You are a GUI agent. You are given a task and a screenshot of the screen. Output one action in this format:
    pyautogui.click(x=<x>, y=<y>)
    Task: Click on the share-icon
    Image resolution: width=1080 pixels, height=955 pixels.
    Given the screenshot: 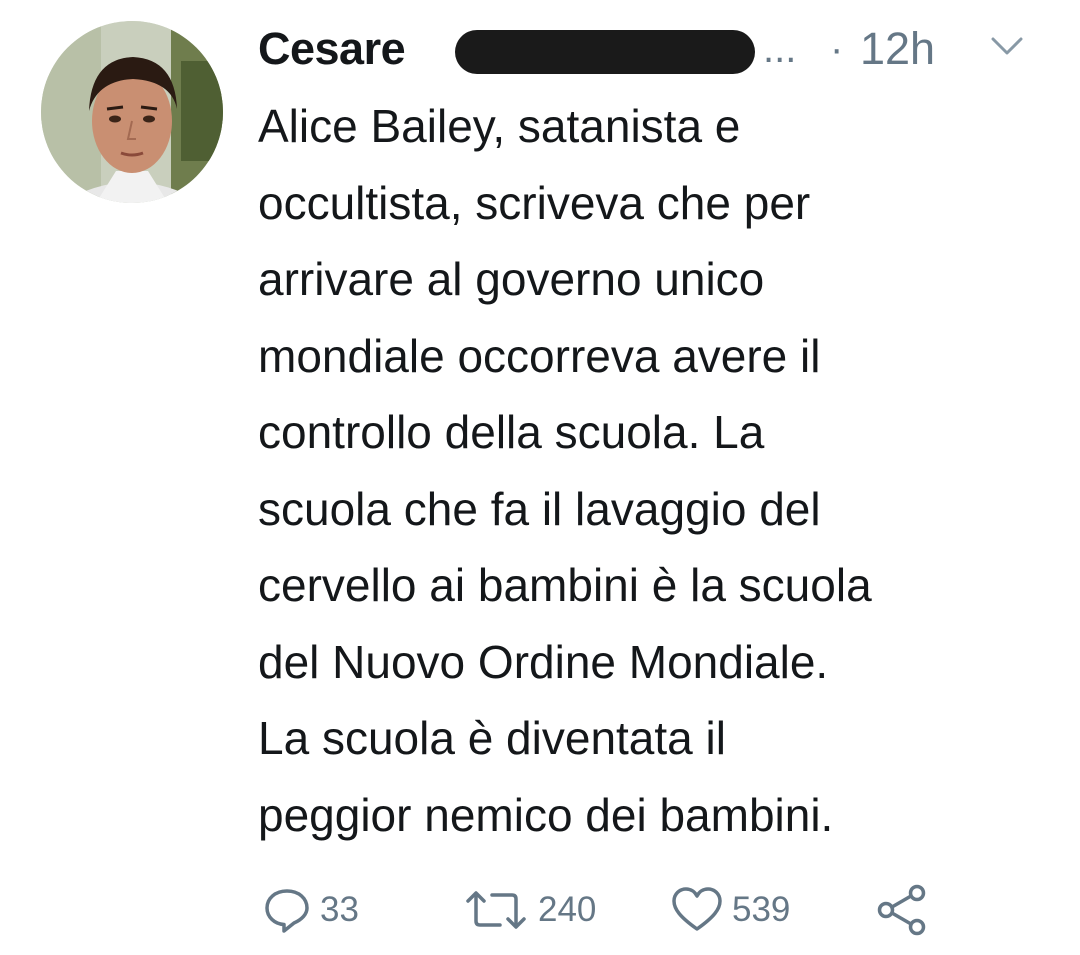 What is the action you would take?
    pyautogui.click(x=901, y=910)
    